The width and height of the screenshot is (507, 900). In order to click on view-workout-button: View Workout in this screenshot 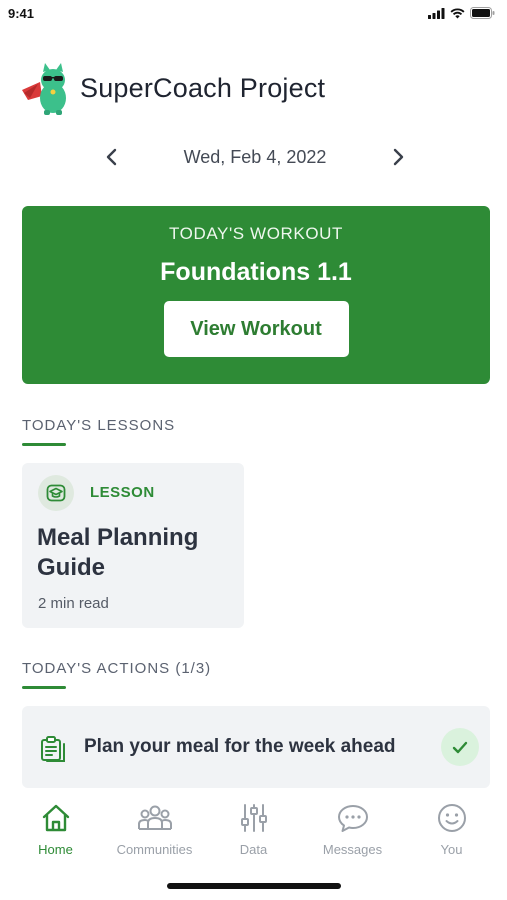, I will do `click(256, 329)`.